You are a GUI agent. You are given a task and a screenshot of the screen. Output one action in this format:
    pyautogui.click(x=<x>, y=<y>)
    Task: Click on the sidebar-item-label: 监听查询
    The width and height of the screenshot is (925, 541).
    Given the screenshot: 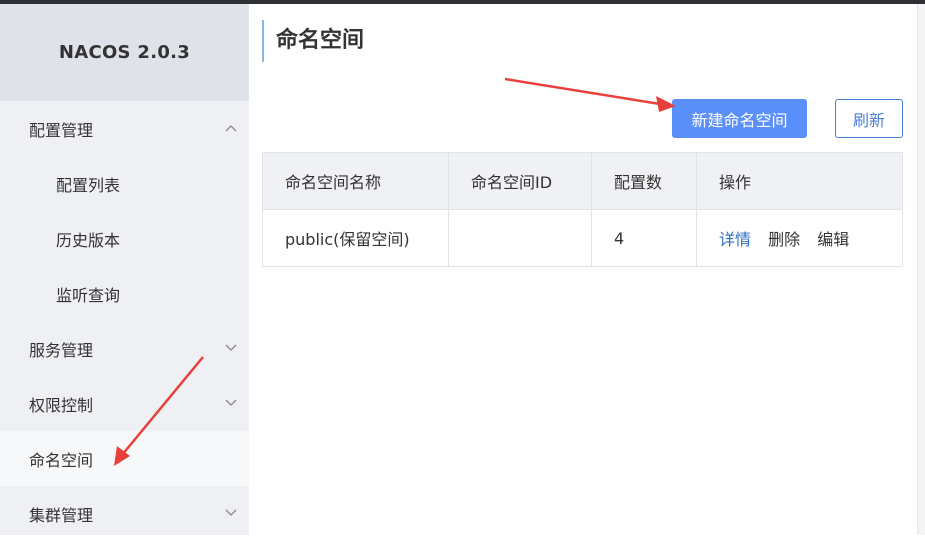 What is the action you would take?
    pyautogui.click(x=88, y=295)
    